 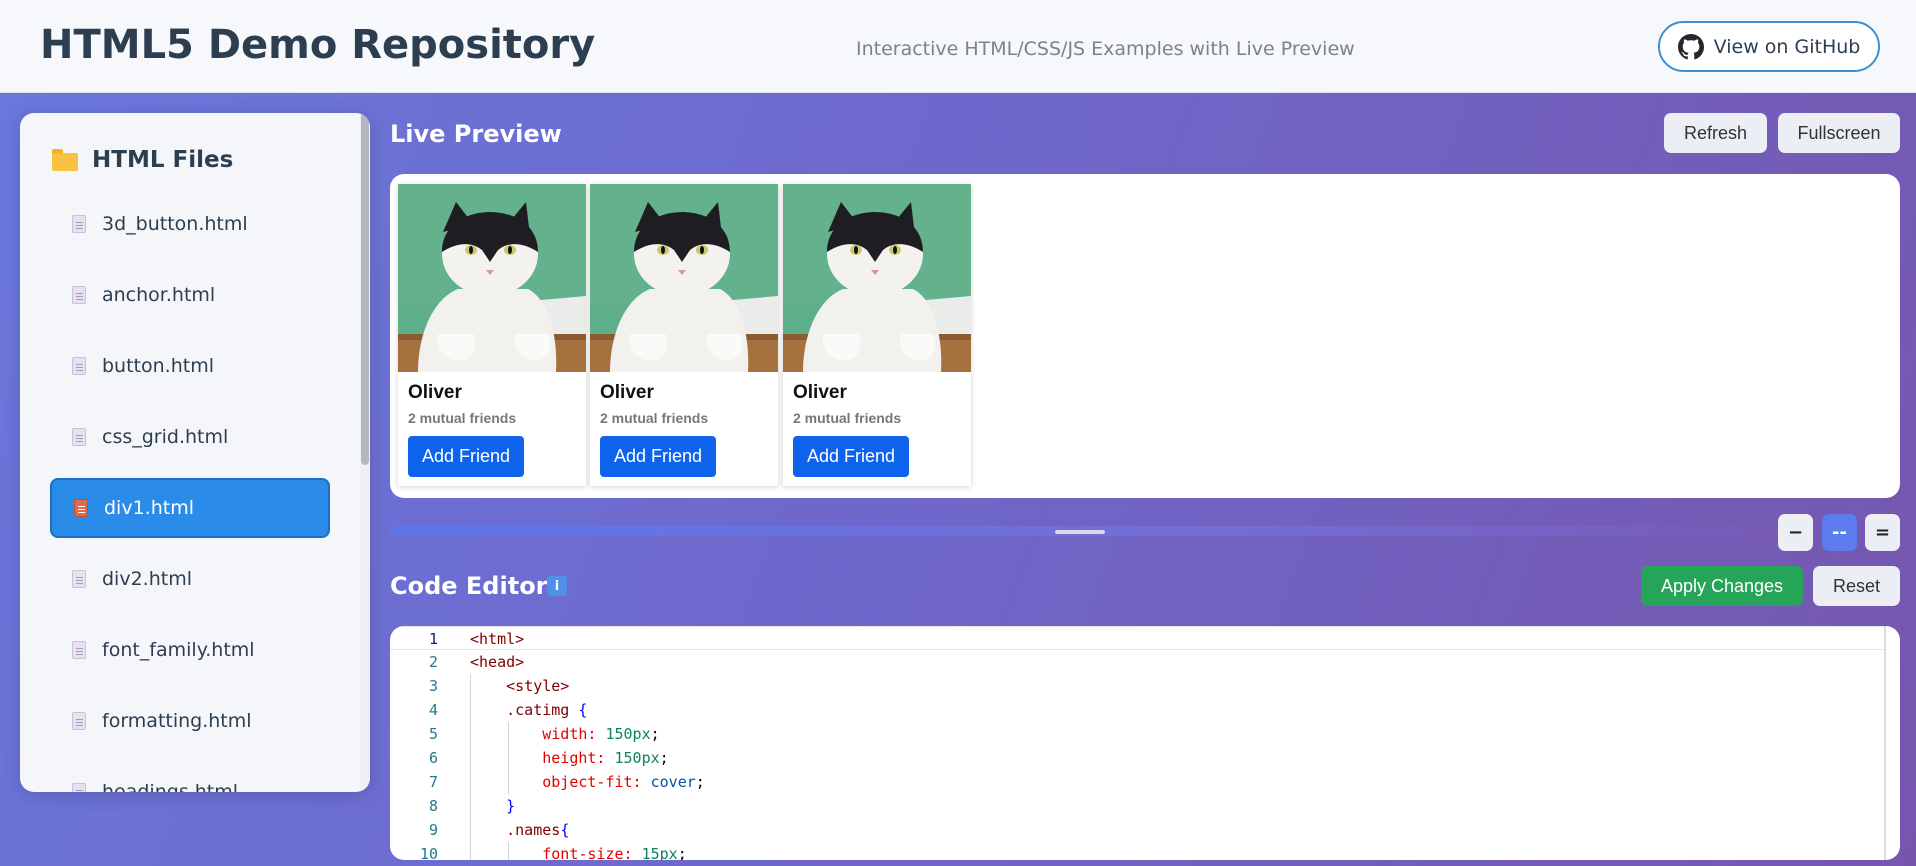 I want to click on line-number: 2, so click(x=433, y=662).